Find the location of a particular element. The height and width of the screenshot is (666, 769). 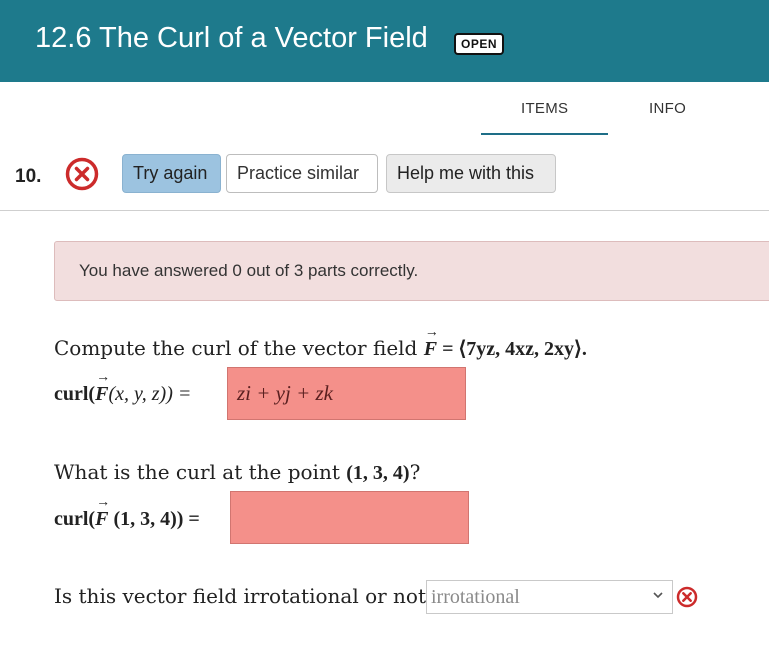

header-bar: 12.6 The Curl of a Vector Field OPEN is located at coordinates (384, 41).